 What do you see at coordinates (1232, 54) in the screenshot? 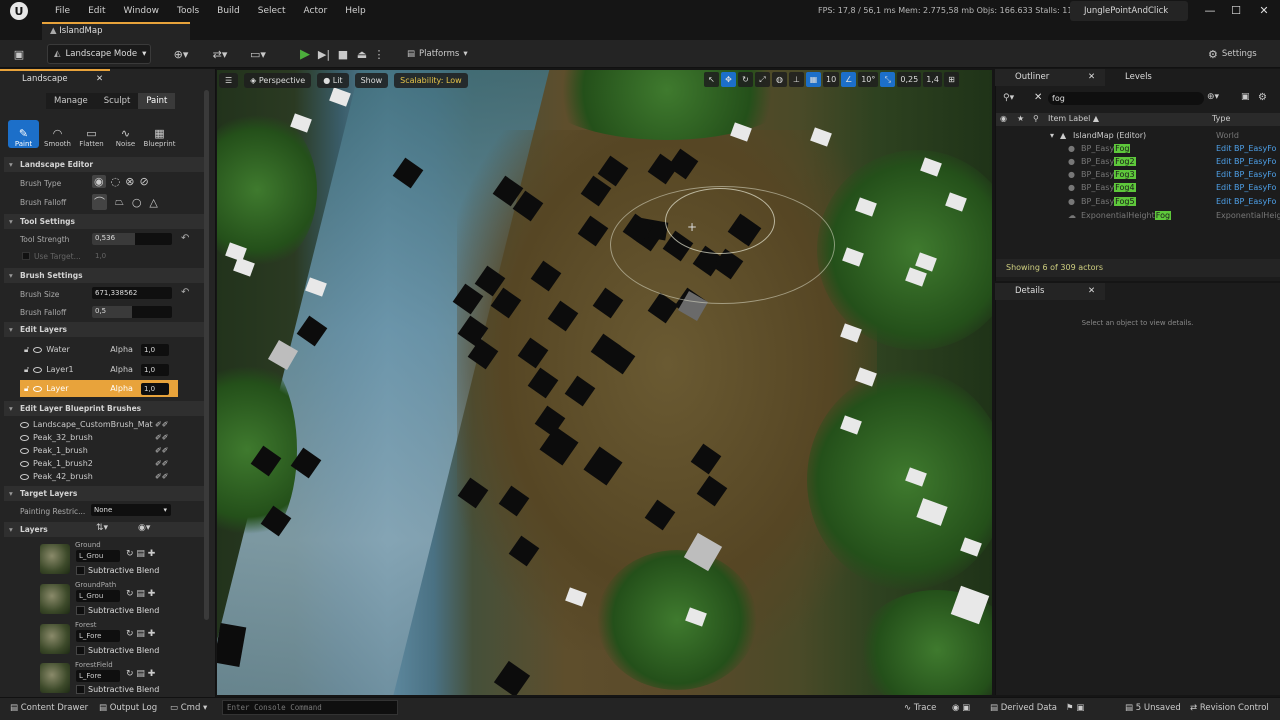
I see `settings-button: ⚙ Settings` at bounding box center [1232, 54].